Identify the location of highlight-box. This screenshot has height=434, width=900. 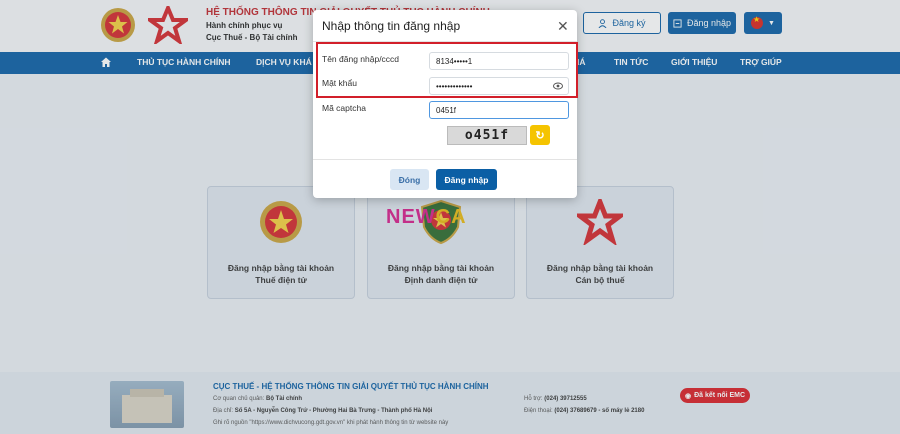
(447, 70).